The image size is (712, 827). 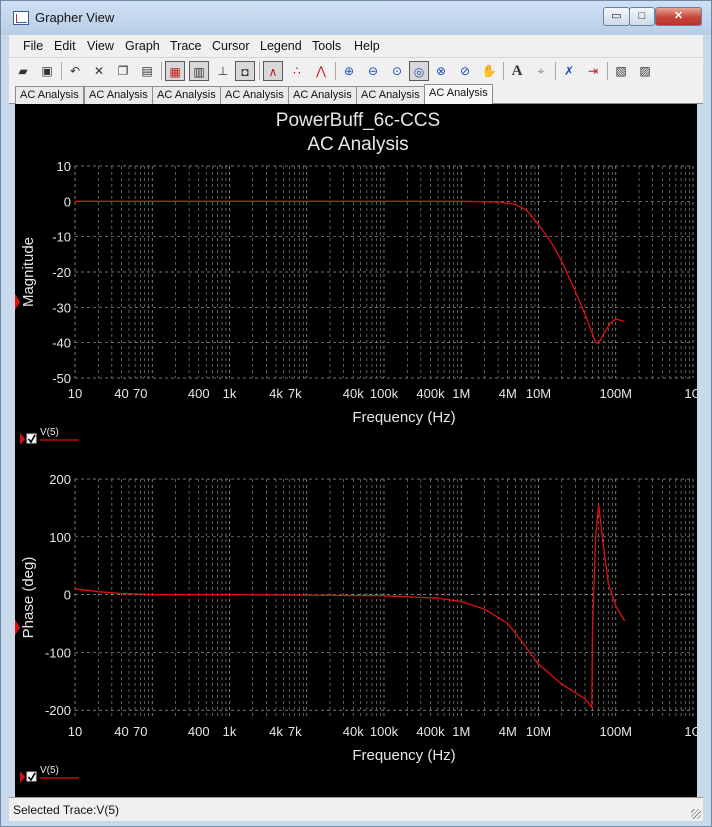 What do you see at coordinates (67, 201) in the screenshot?
I see `y-tick-label: 0` at bounding box center [67, 201].